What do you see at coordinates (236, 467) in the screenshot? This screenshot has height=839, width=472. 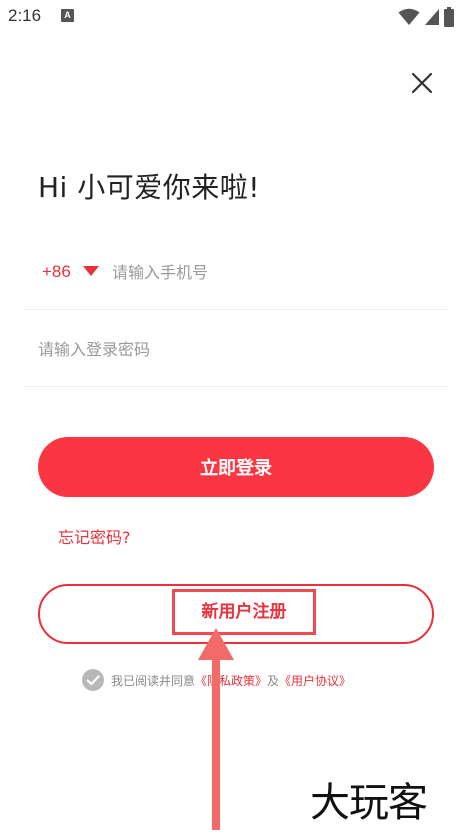 I see `login-button: 立即登录` at bounding box center [236, 467].